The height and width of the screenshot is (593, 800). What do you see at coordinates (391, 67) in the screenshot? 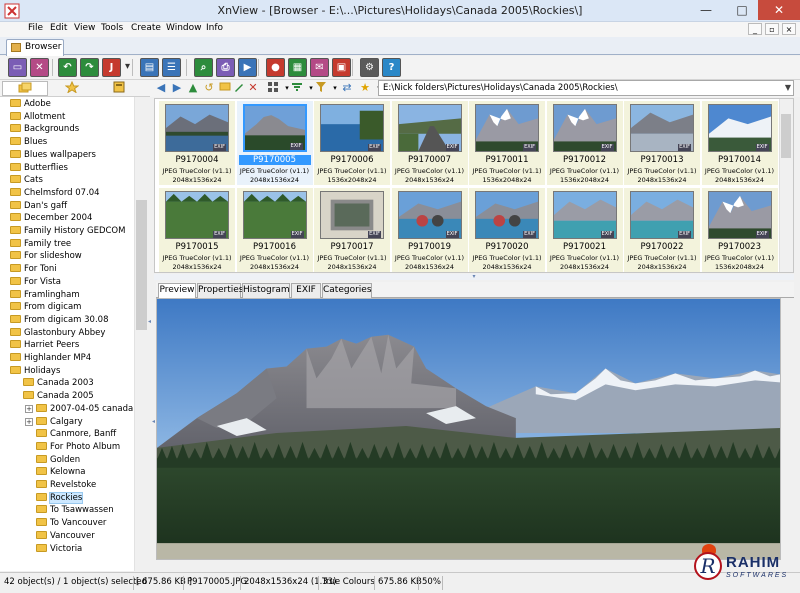
I see `help-icon: ?` at bounding box center [391, 67].